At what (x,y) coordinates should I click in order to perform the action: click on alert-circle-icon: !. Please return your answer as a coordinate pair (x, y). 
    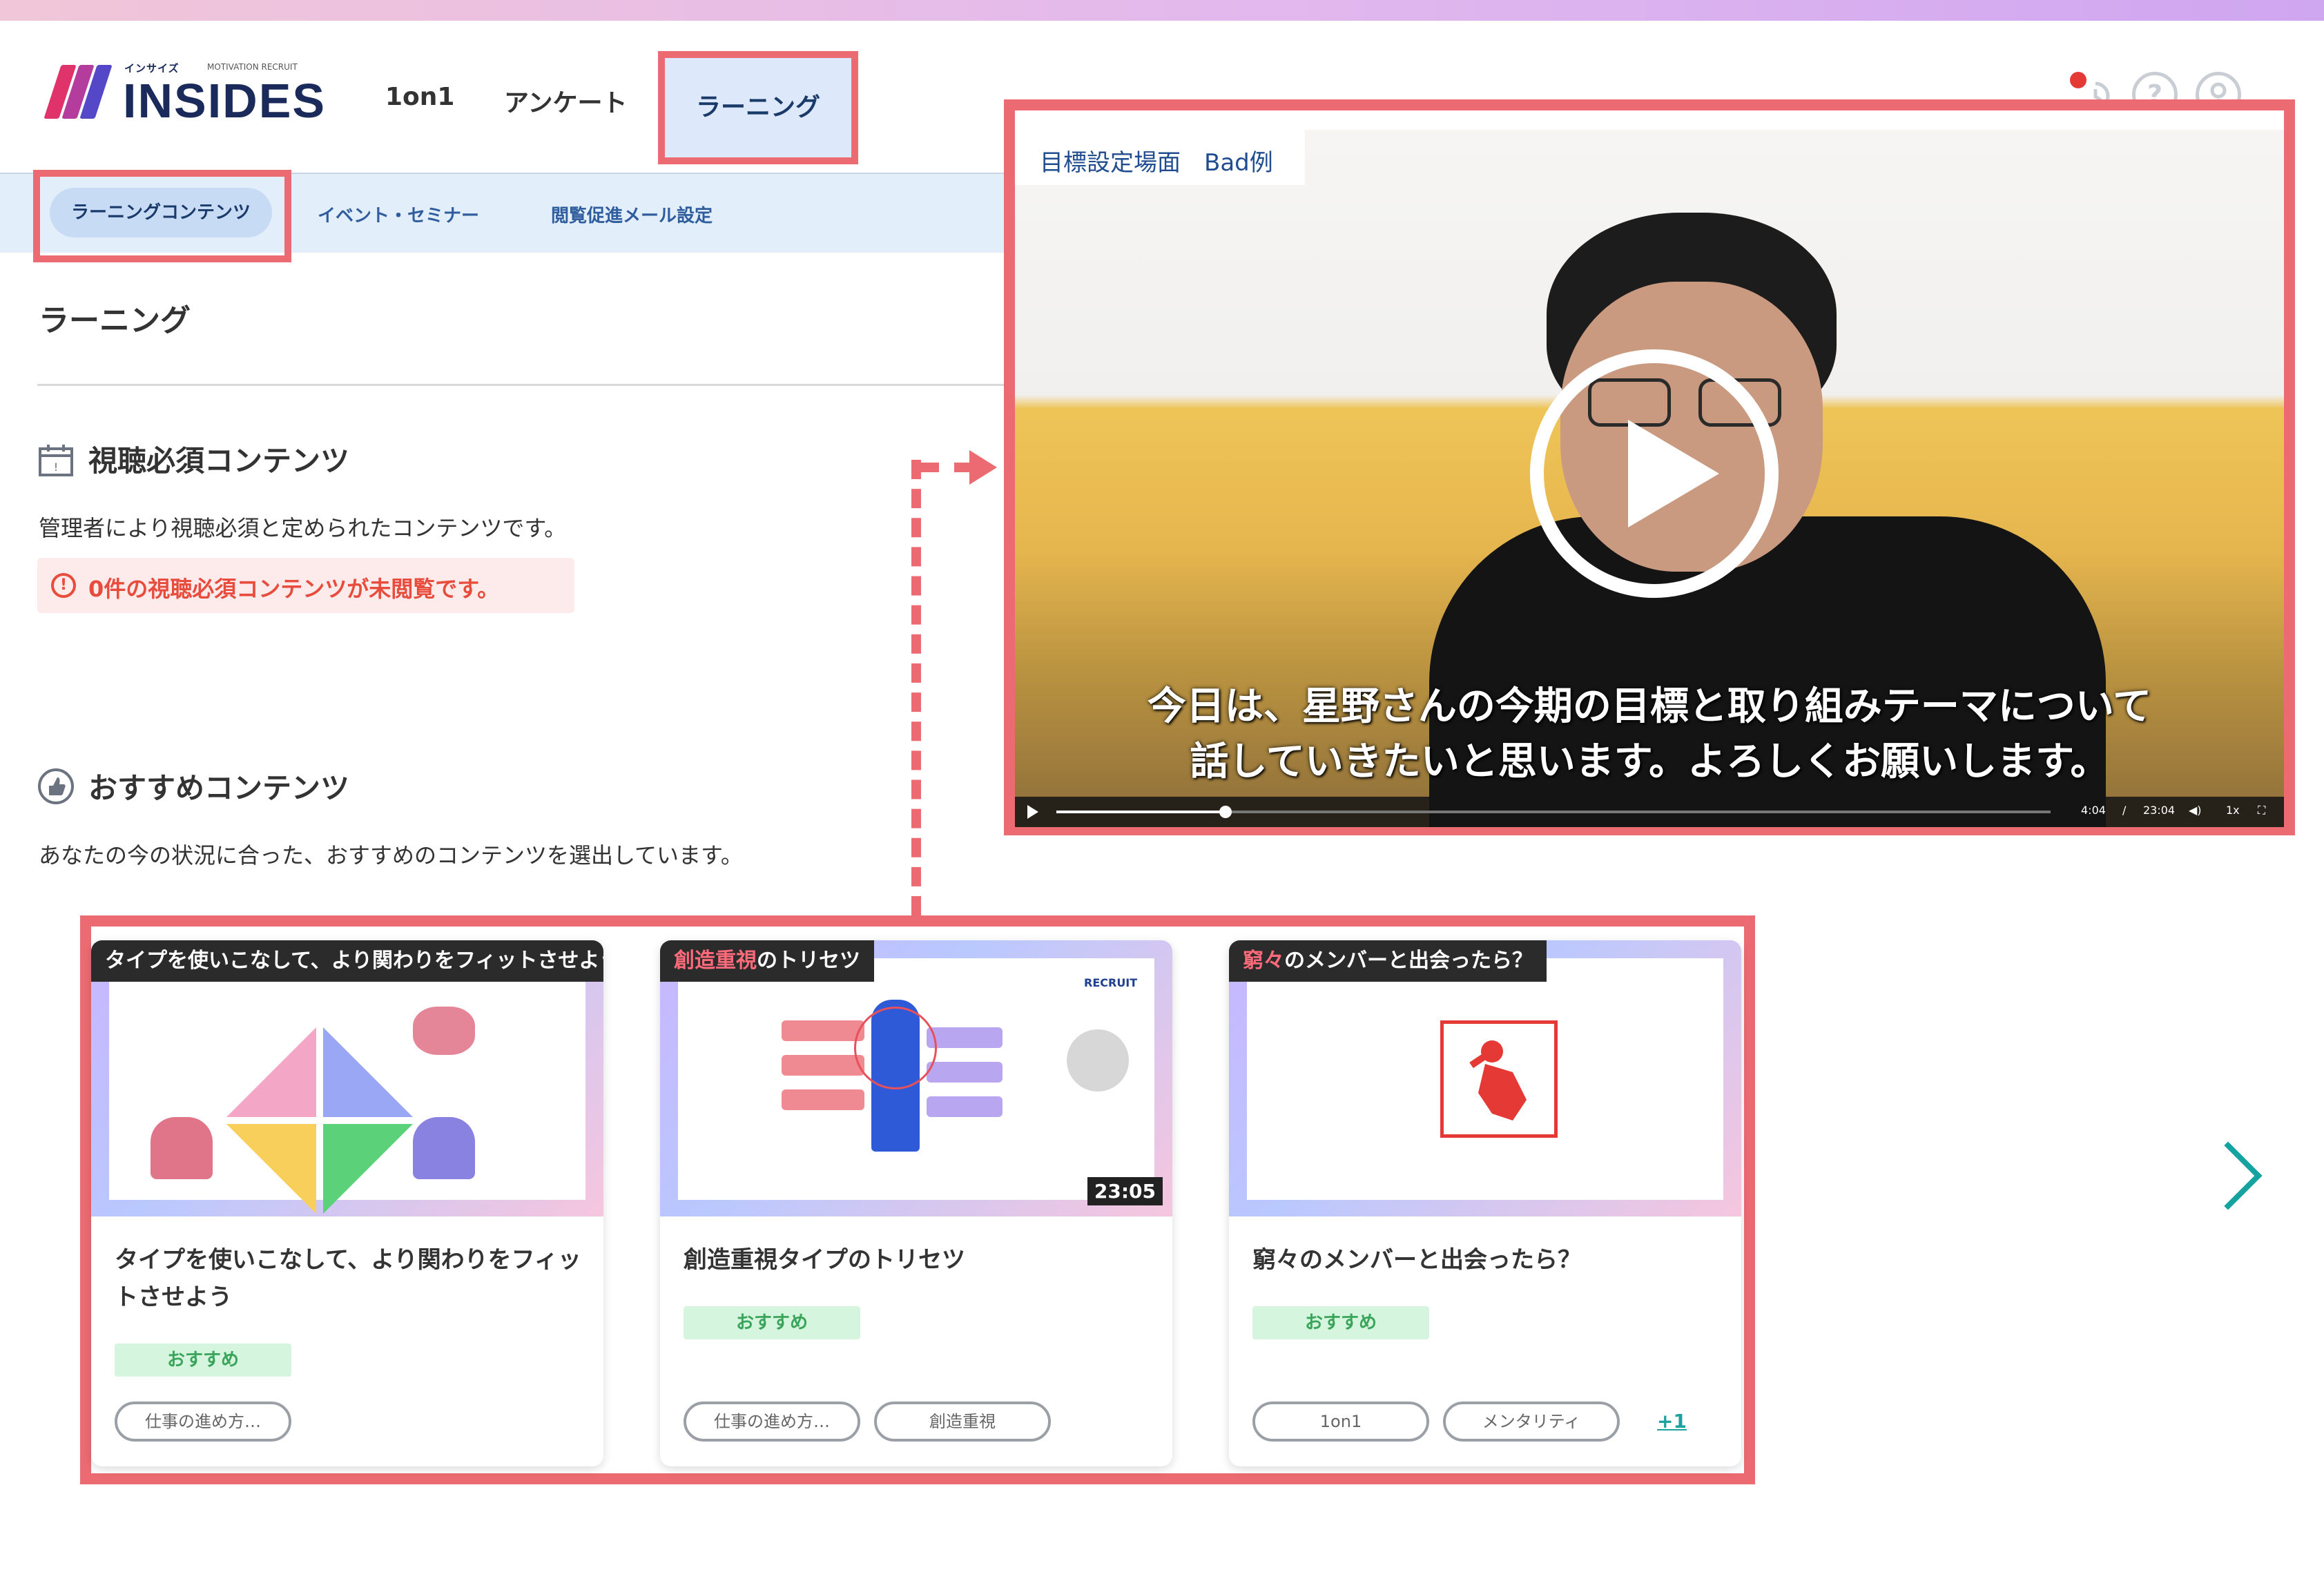
    Looking at the image, I should click on (63, 585).